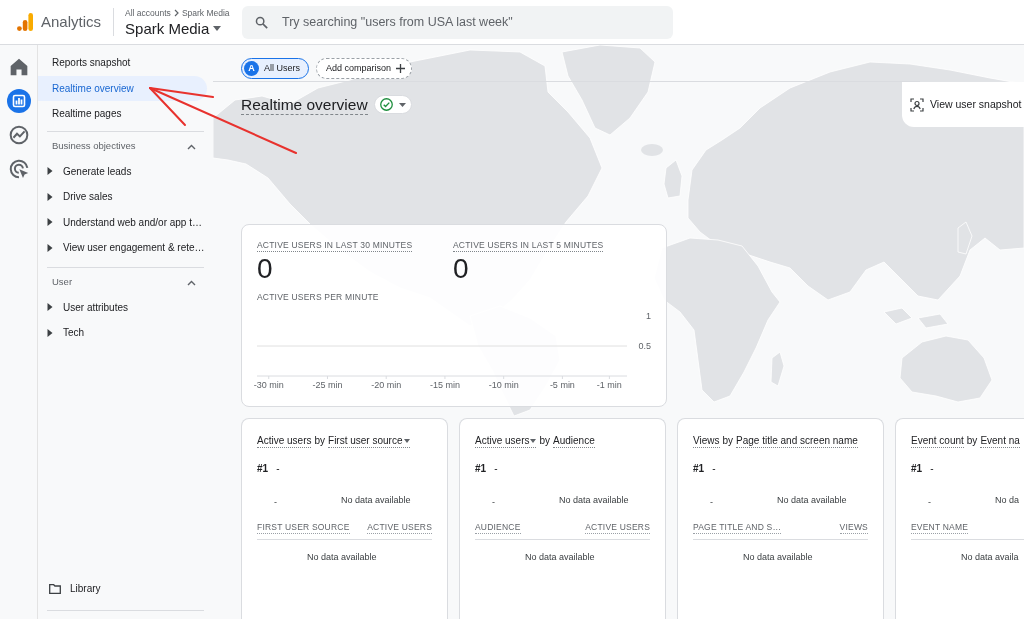 The width and height of the screenshot is (1024, 619). Describe the element at coordinates (18, 101) in the screenshot. I see `bar-chart-icon` at that location.